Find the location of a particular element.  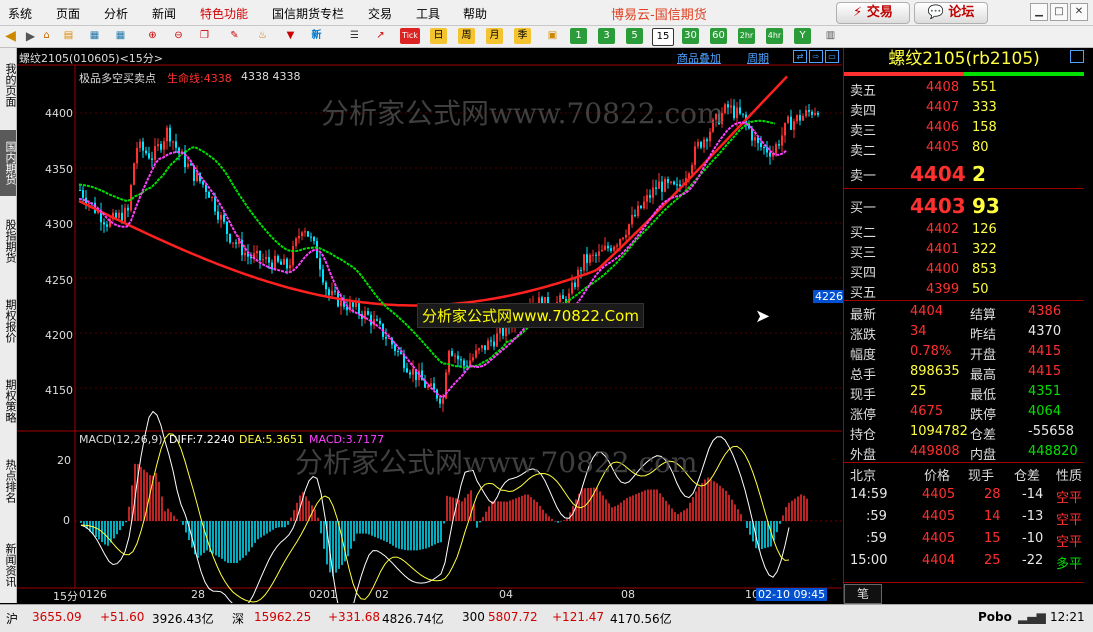

tick-row: 14:59 4405 28 -14 空平 is located at coordinates (964, 495).